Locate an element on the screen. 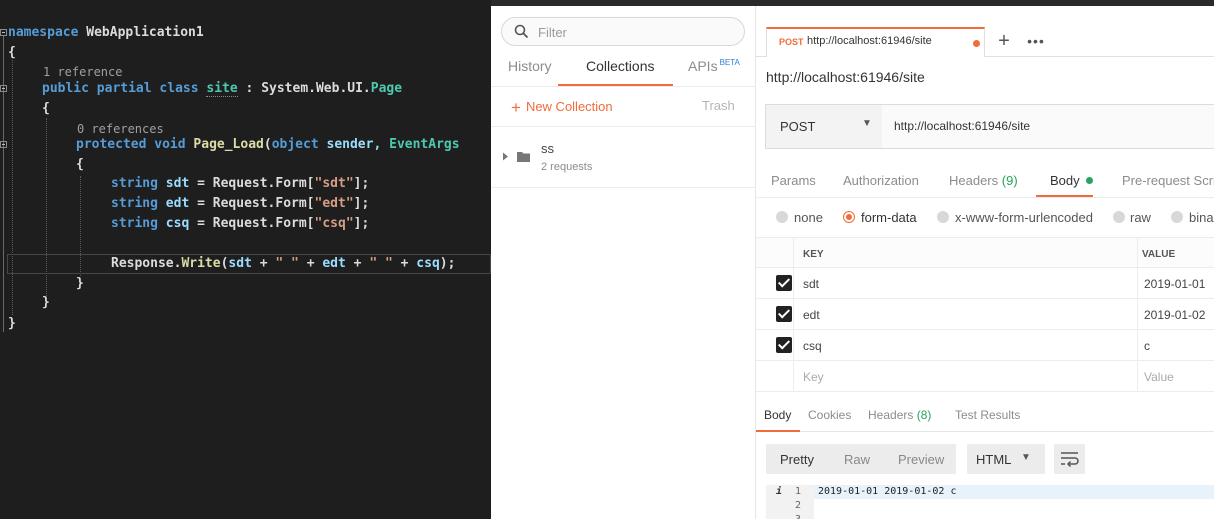  value-cell: c is located at coordinates (1147, 346).